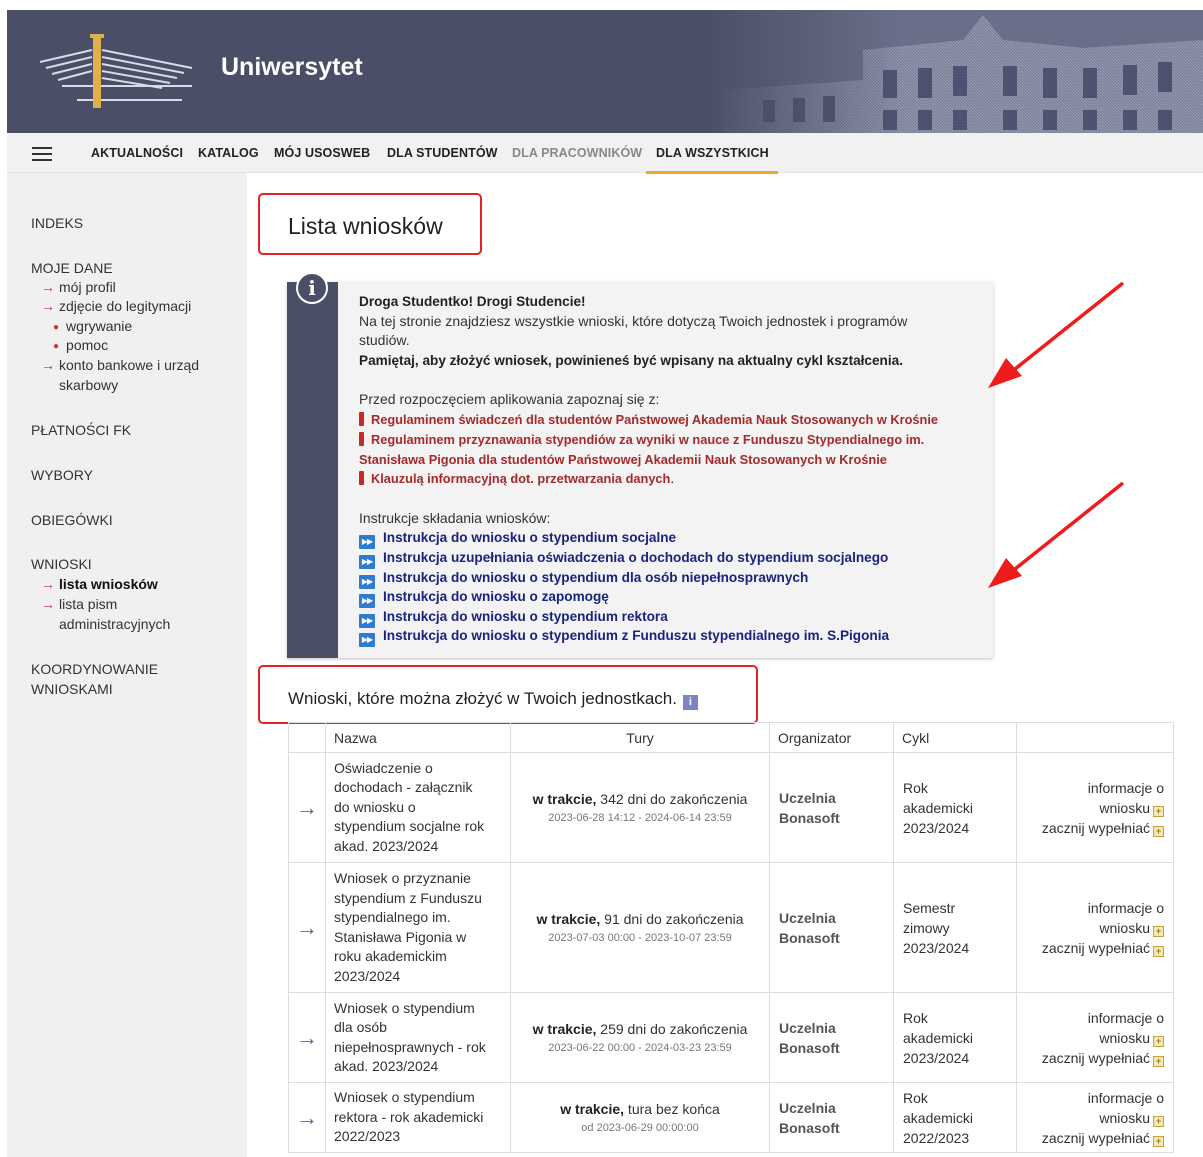  I want to click on nav-dla-wszystkich: DLA WSZYSTKICH, so click(712, 160).